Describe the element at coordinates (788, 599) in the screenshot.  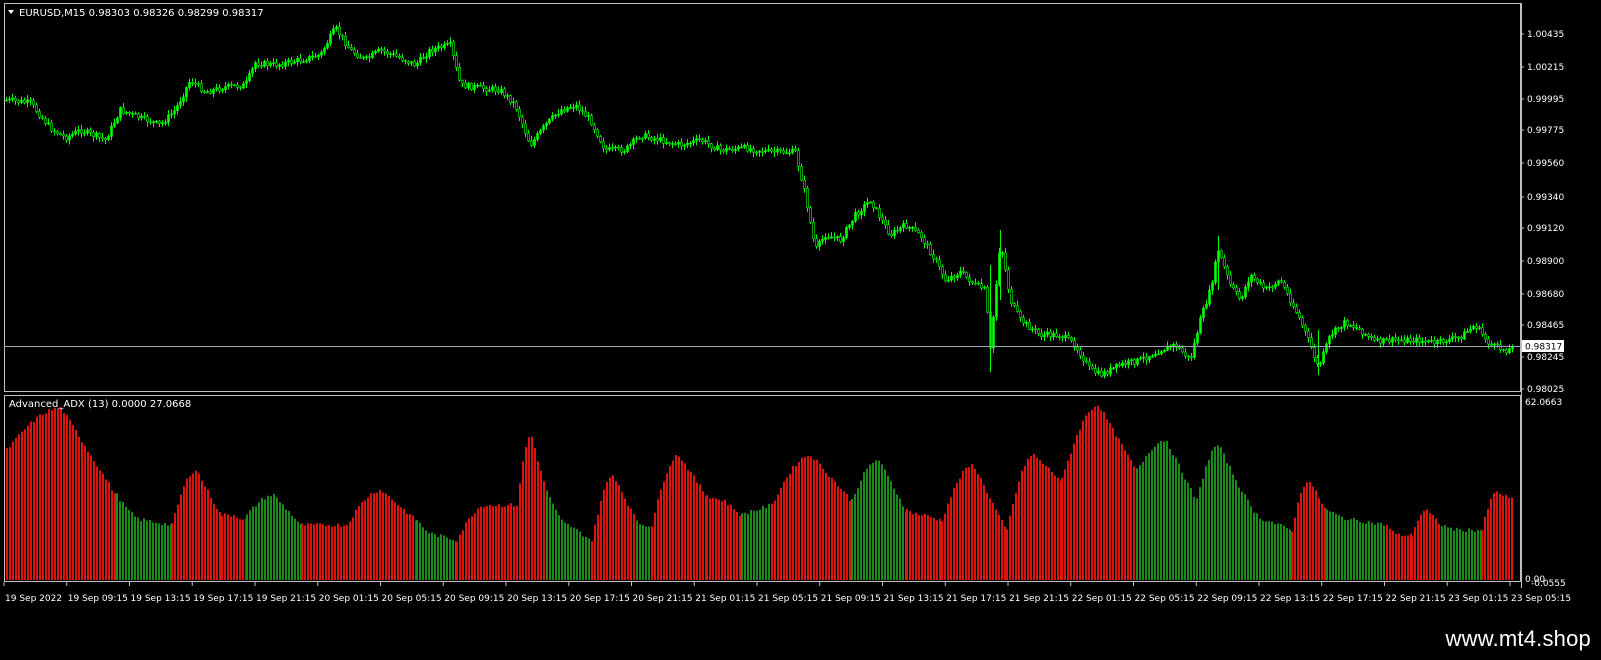
I see `time-tick-label: 21 Sep 05:15` at that location.